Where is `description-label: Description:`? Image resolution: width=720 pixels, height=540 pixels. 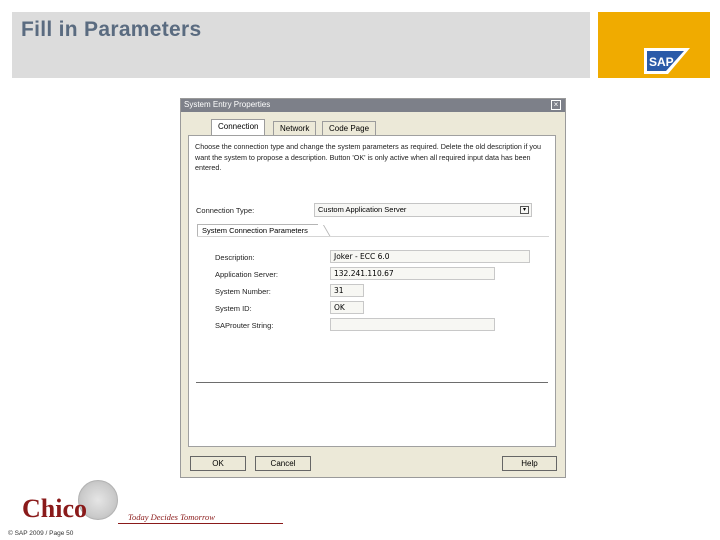
description-label: Description: is located at coordinates (235, 257).